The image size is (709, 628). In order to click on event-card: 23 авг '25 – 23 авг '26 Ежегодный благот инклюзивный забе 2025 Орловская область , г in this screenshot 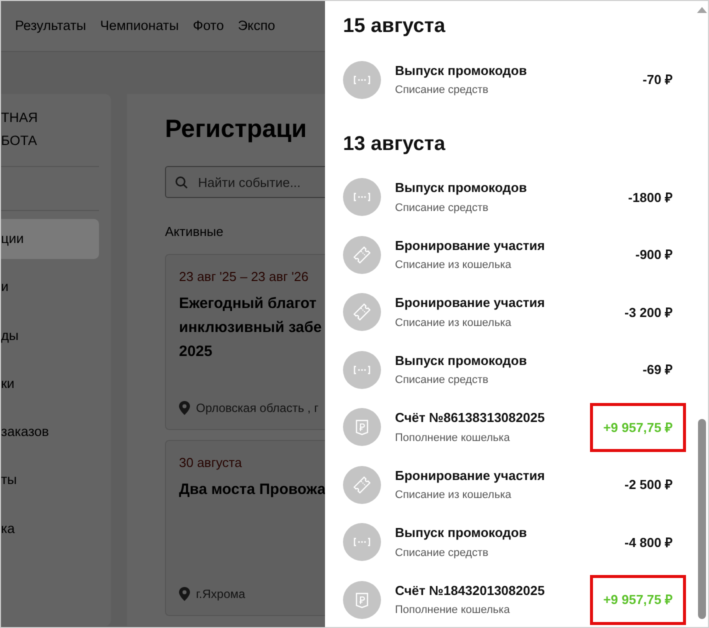, I will do `click(245, 342)`.